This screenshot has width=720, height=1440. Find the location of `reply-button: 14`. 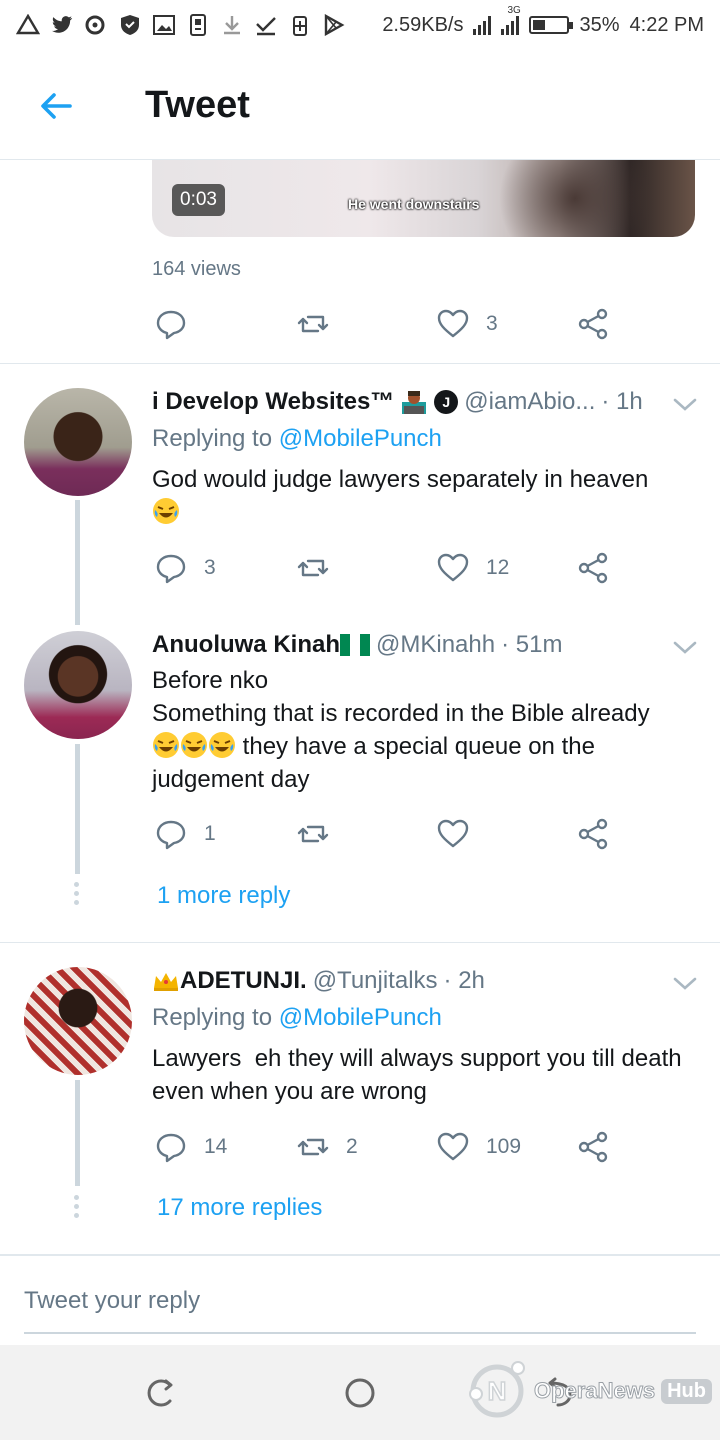

reply-button: 14 is located at coordinates (190, 1147).